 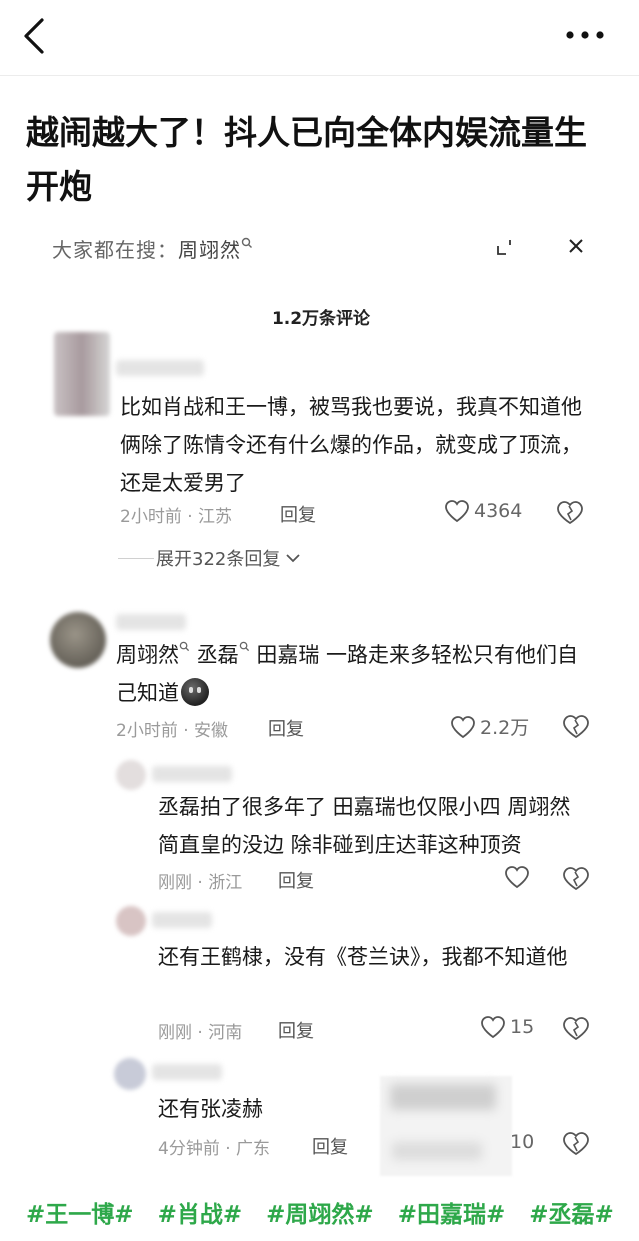 I want to click on like-count: 10, so click(x=522, y=1142).